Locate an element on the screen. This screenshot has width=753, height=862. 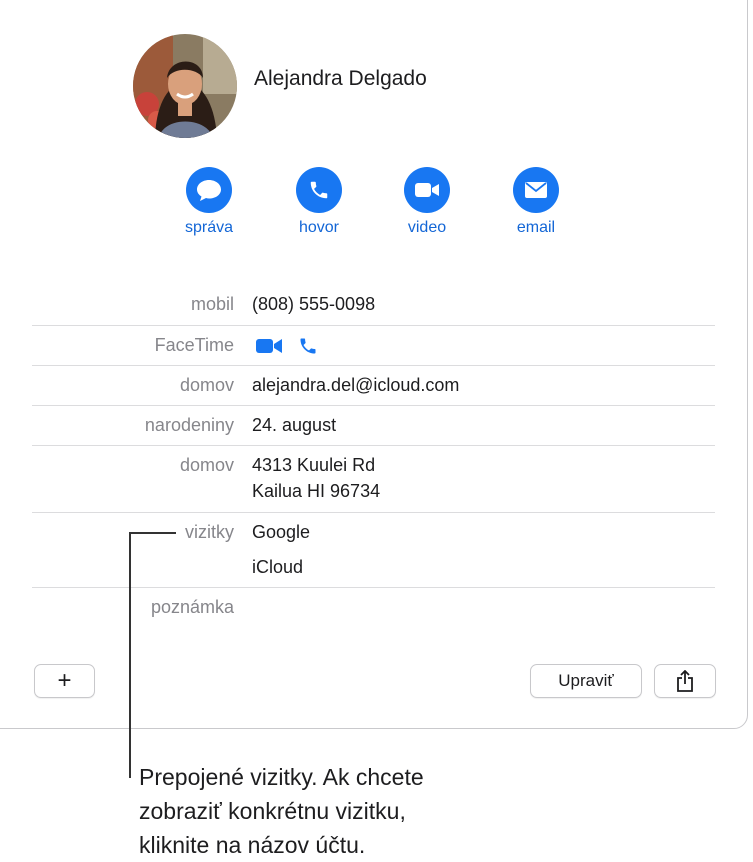
message-action: správa is located at coordinates (209, 202).